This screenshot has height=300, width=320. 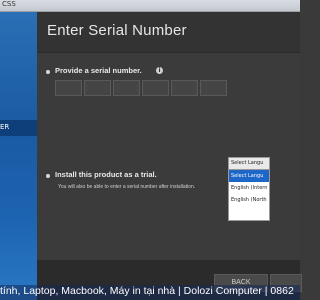 I want to click on window-titlebar: CSS, so click(x=150, y=6).